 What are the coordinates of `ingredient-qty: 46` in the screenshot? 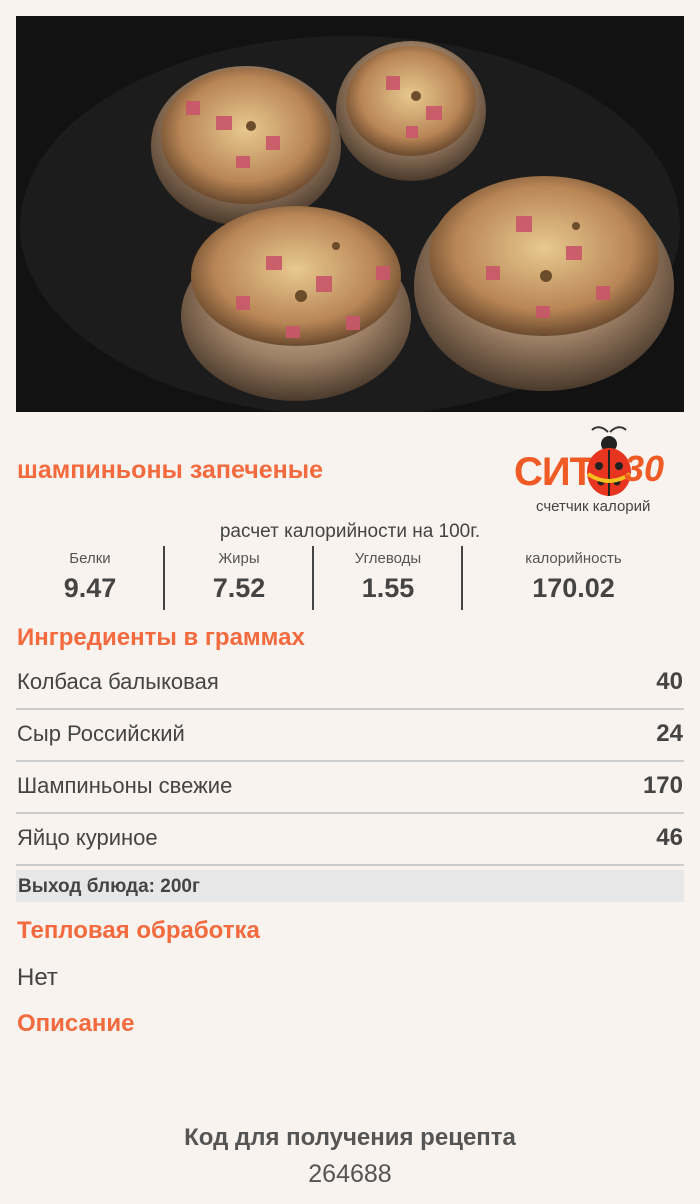 It's located at (669, 837).